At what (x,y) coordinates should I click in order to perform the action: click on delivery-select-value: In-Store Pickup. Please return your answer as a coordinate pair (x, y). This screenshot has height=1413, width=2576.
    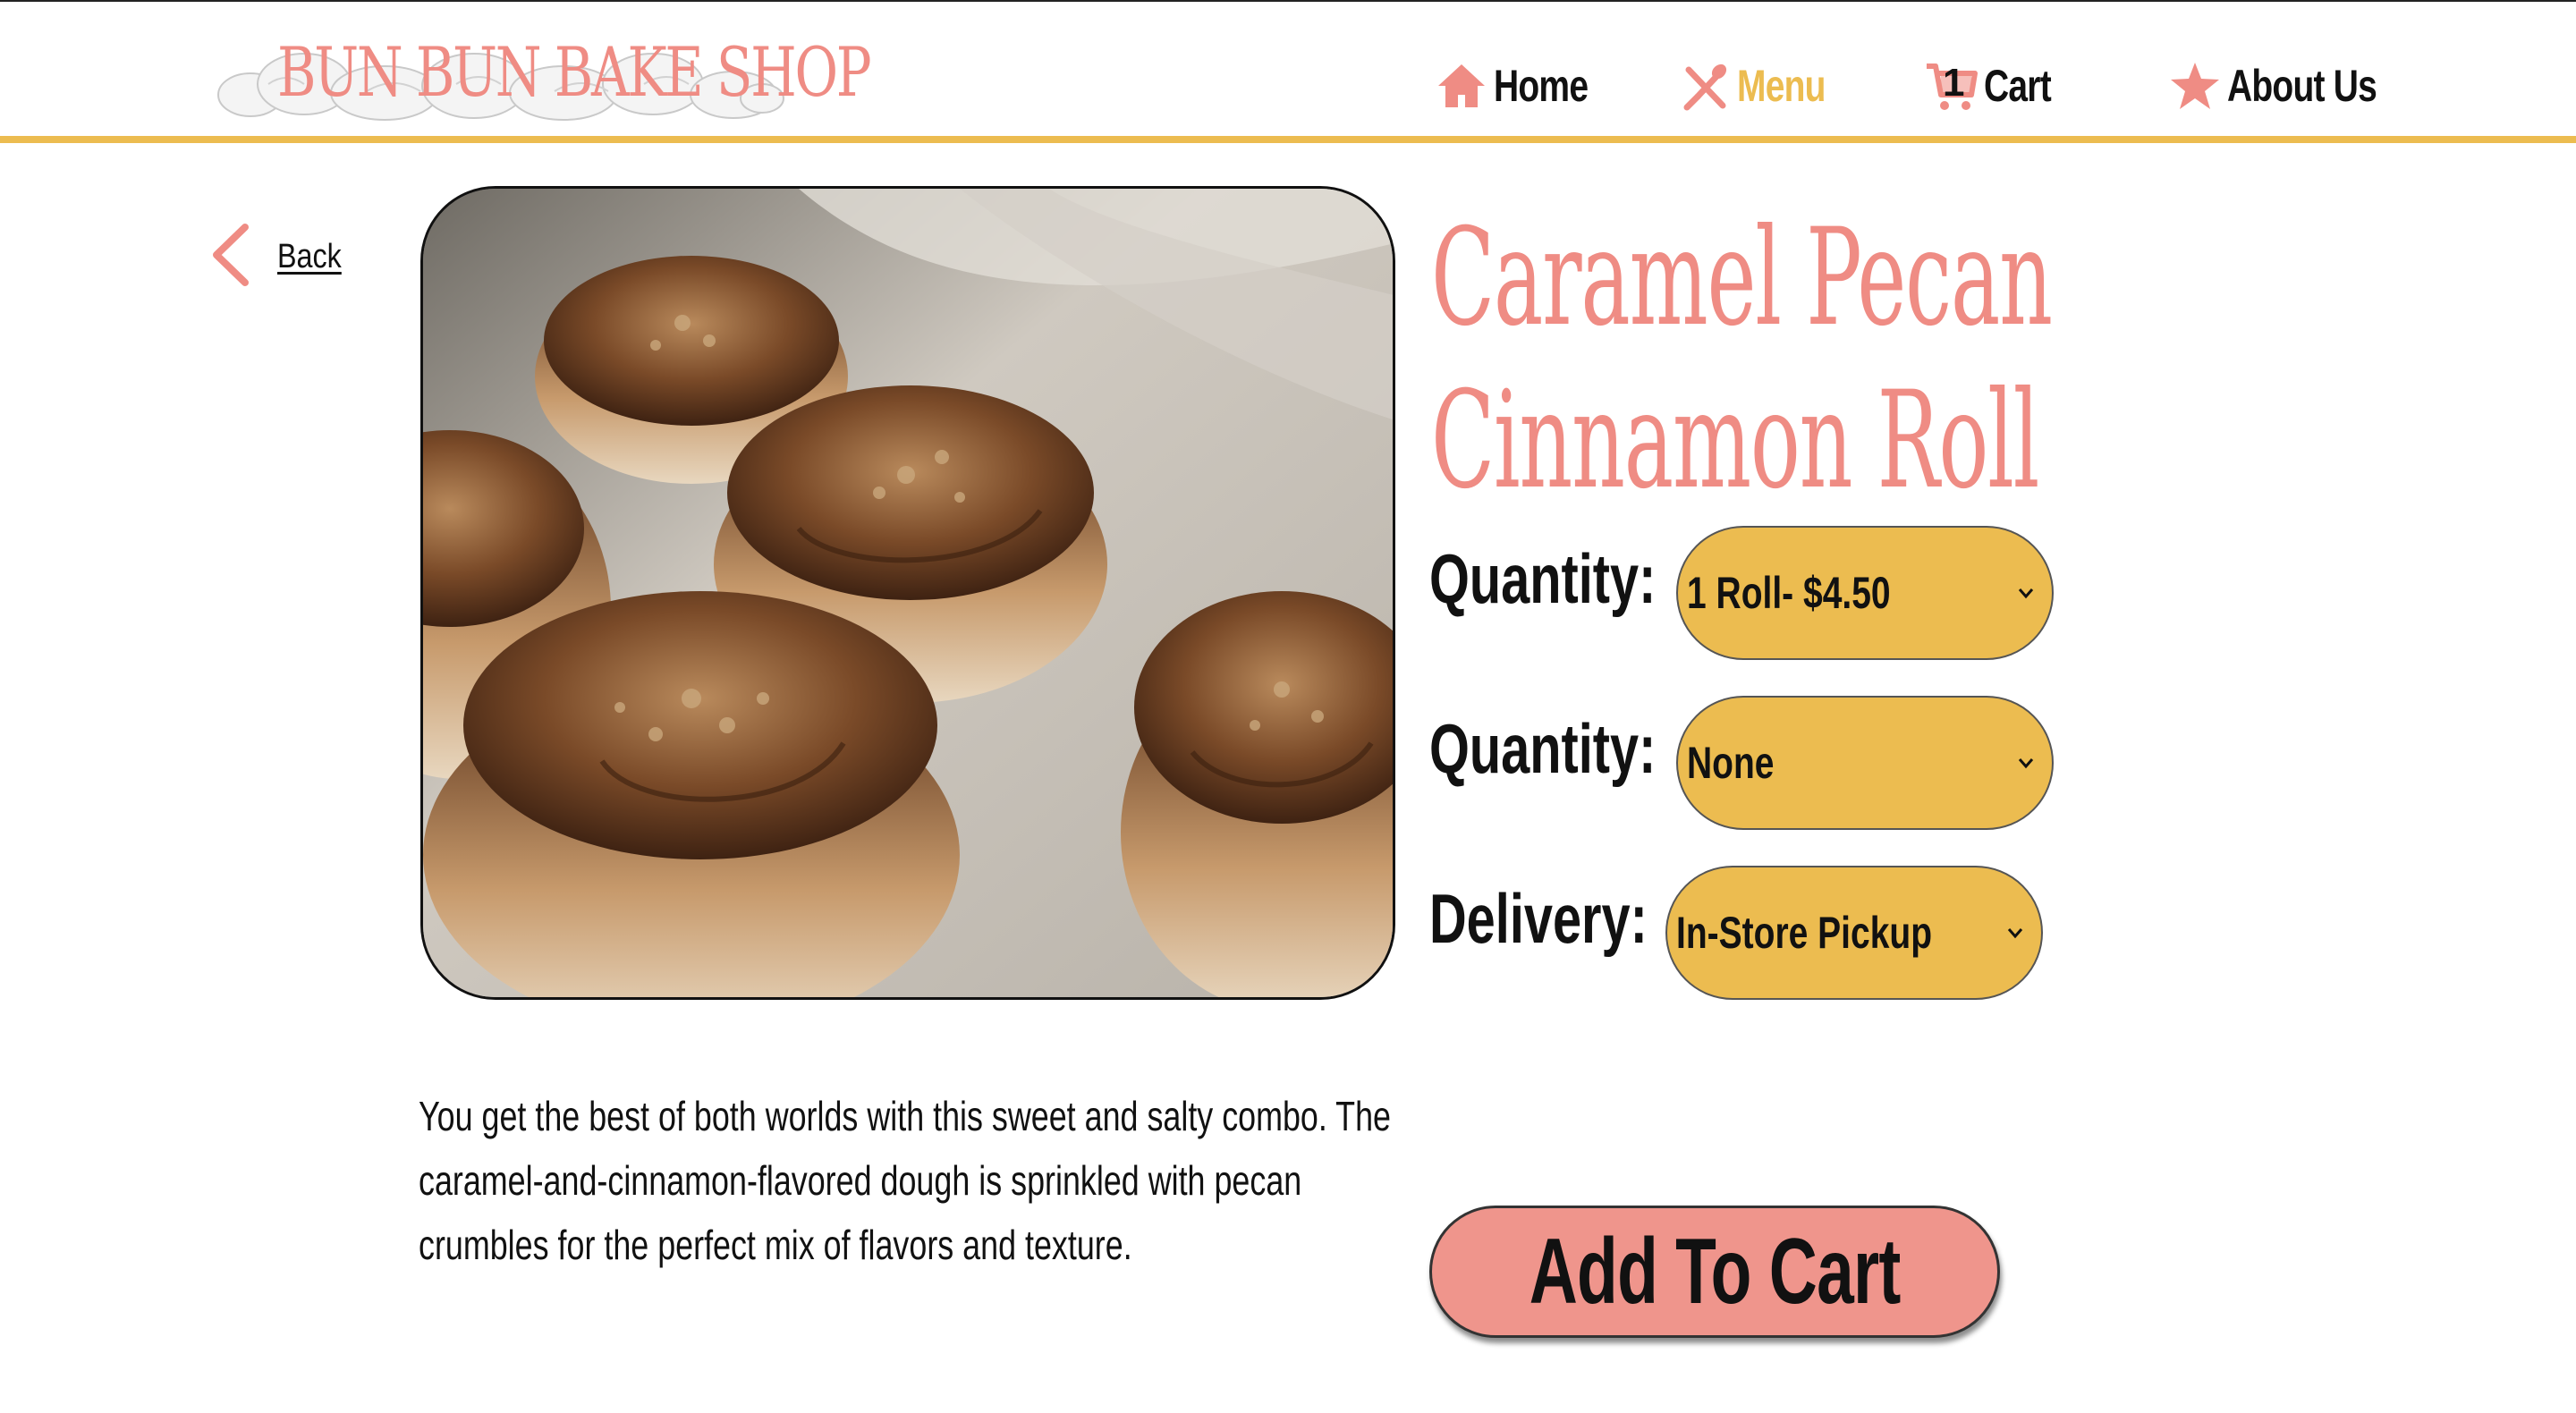
    Looking at the image, I should click on (1804, 933).